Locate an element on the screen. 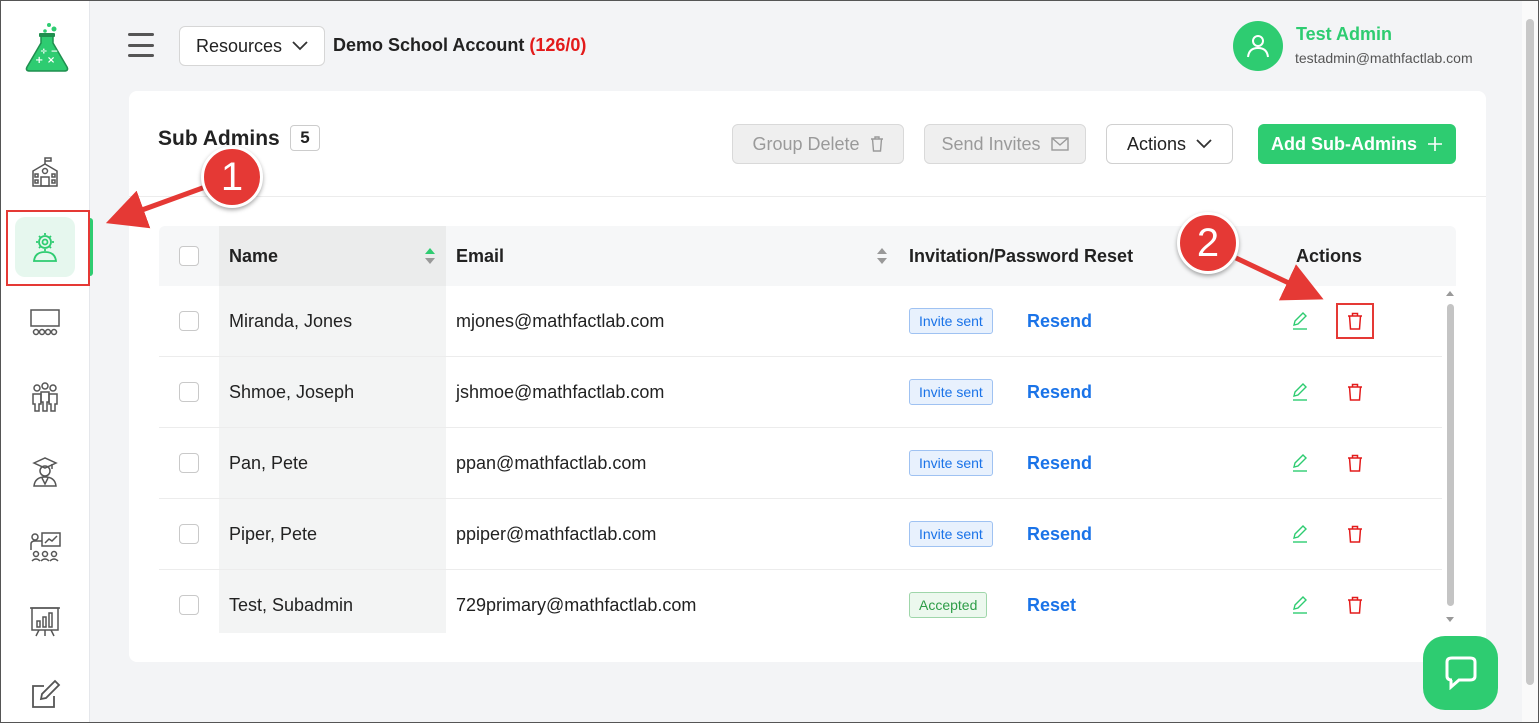 This screenshot has width=1539, height=723. actions-label: Actions is located at coordinates (1156, 143).